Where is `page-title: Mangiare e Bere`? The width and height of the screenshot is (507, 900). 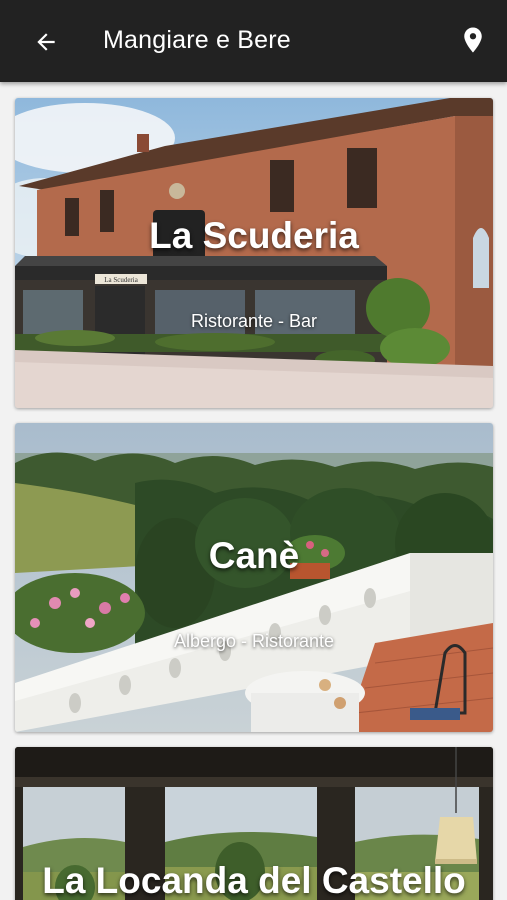 page-title: Mangiare e Bere is located at coordinates (197, 40).